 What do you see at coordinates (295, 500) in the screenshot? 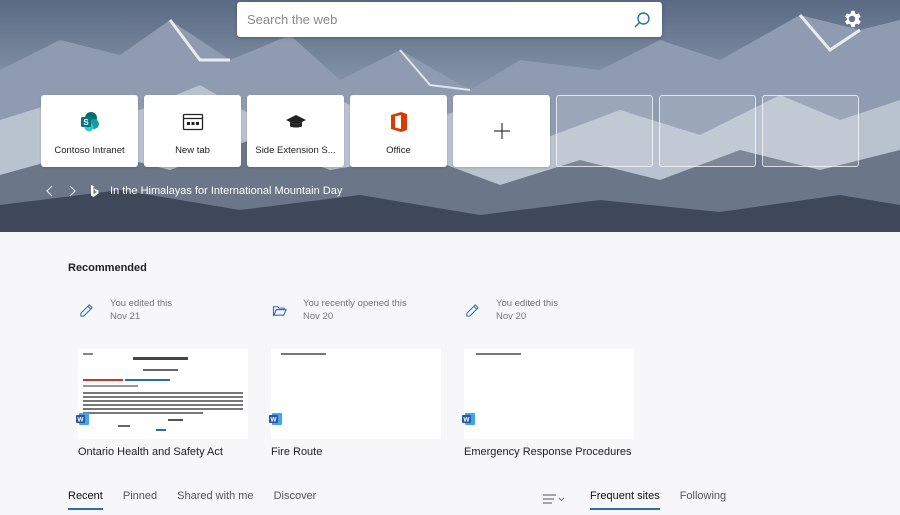
I see `tab-discover: Discover` at bounding box center [295, 500].